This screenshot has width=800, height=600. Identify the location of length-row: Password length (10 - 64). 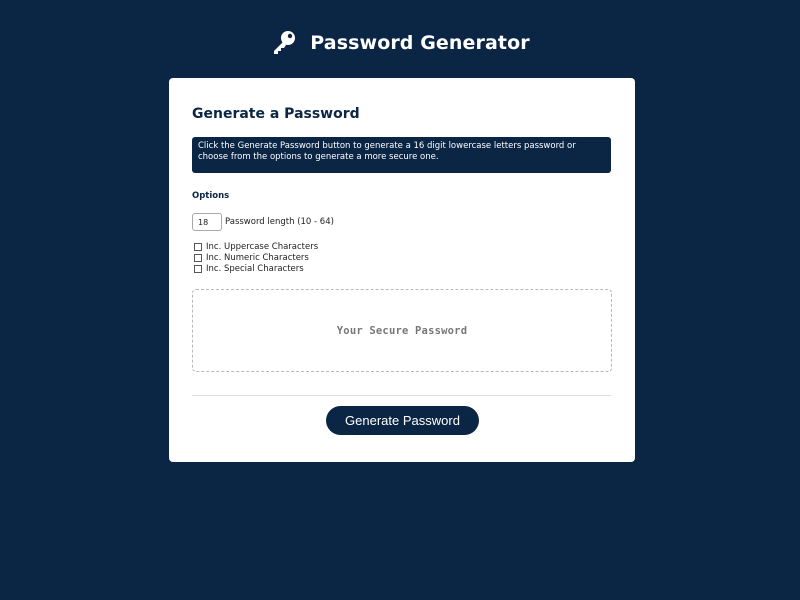
(263, 222).